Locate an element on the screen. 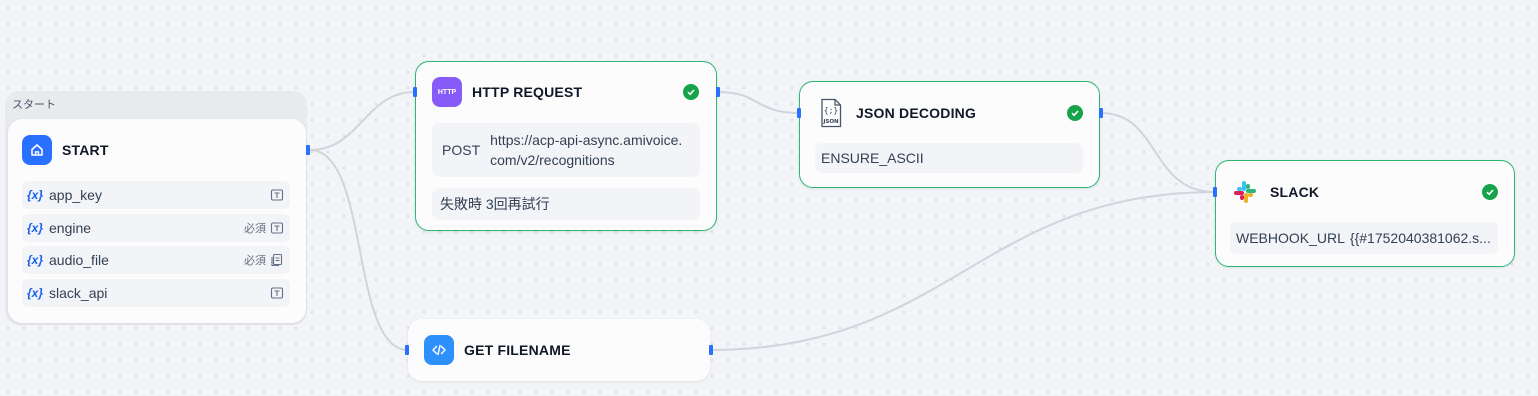 Image resolution: width=1538 pixels, height=396 pixels. slack-input-handle is located at coordinates (1215, 192).